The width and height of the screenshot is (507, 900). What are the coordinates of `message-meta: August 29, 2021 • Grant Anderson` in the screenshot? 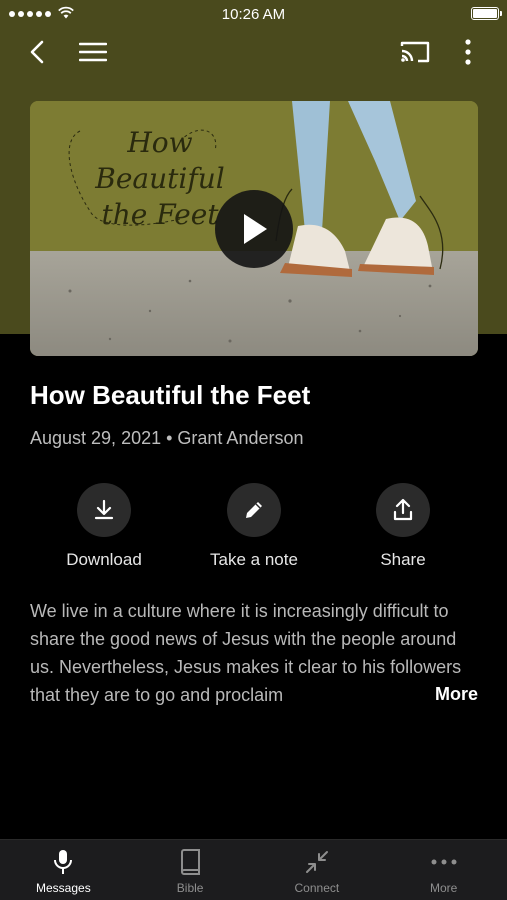 It's located at (167, 438).